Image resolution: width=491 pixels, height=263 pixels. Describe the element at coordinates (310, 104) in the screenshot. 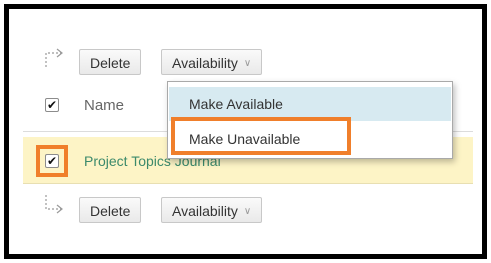

I see `menu-item-make-available: Make Available` at that location.